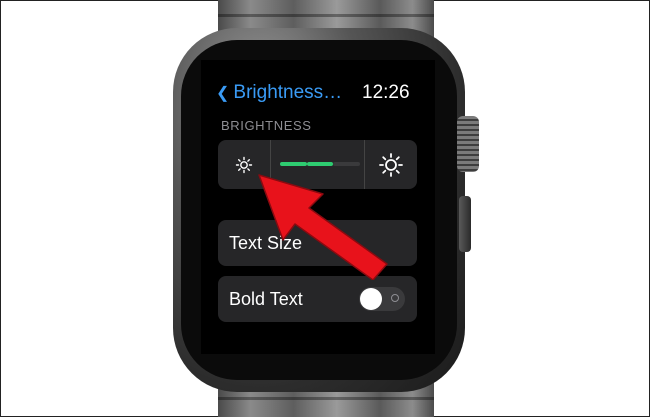 Image resolution: width=650 pixels, height=417 pixels. I want to click on bold-text-toggle, so click(382, 299).